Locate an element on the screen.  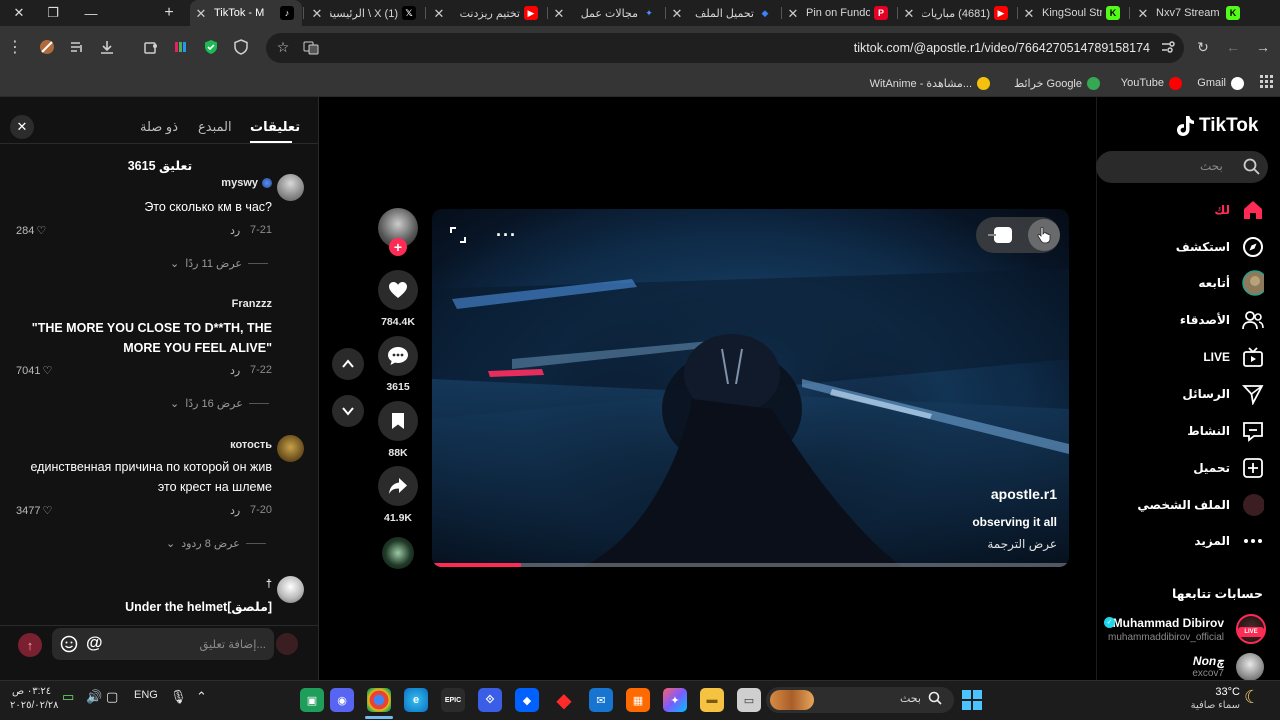
weather-text: سماء صافية is located at coordinates (1205, 705).